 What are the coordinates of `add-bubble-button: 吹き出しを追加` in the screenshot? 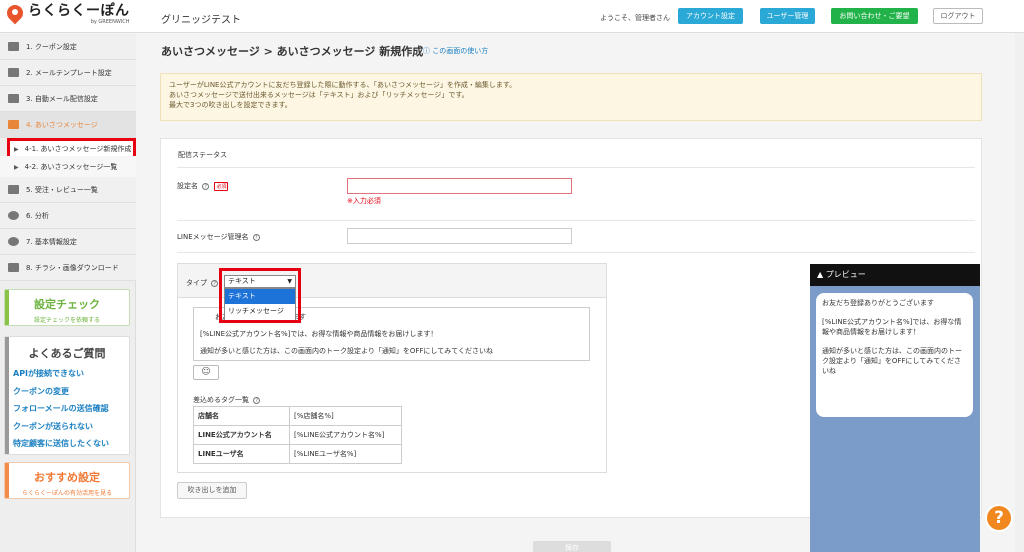 It's located at (212, 490).